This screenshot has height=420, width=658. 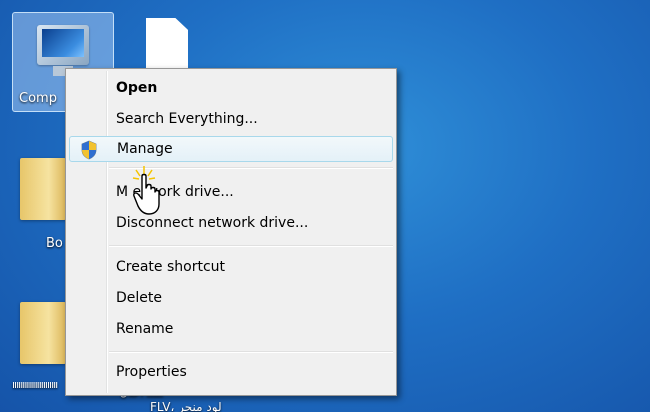 I want to click on menu-item-properties: Properties, so click(x=231, y=373).